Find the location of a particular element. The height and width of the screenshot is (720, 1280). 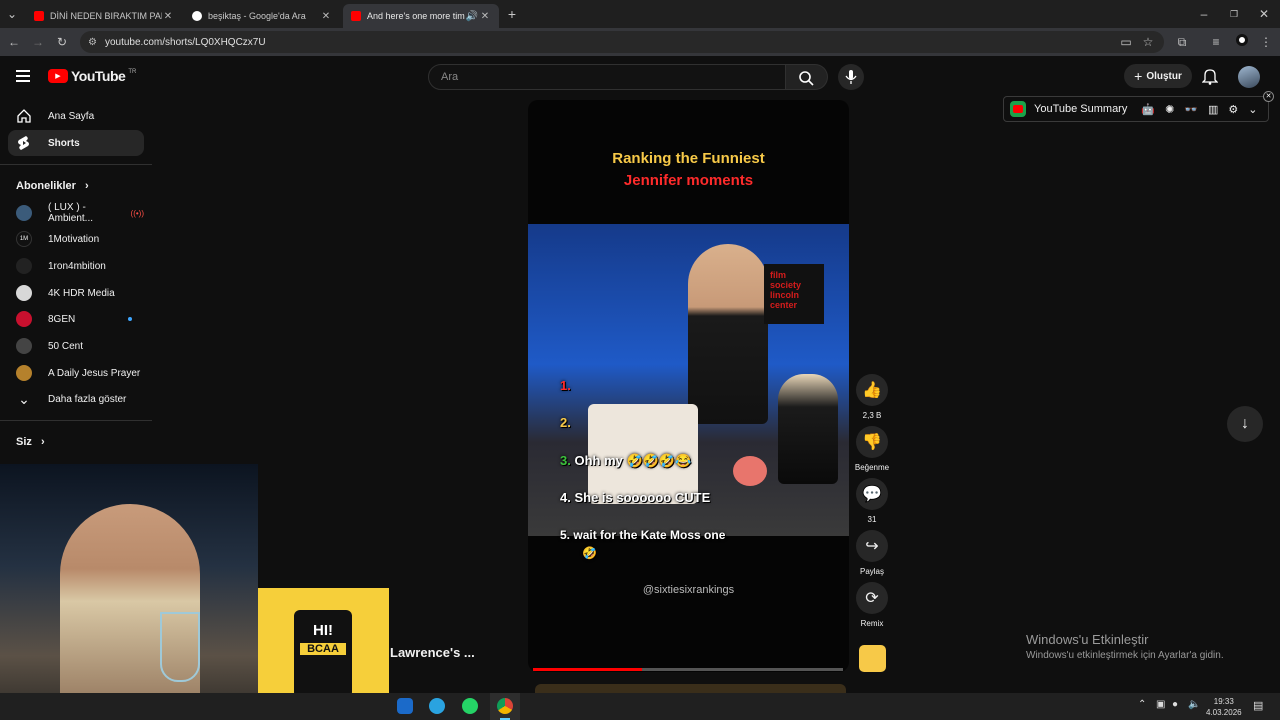

glasses-icon: 👓 is located at coordinates (1191, 109).